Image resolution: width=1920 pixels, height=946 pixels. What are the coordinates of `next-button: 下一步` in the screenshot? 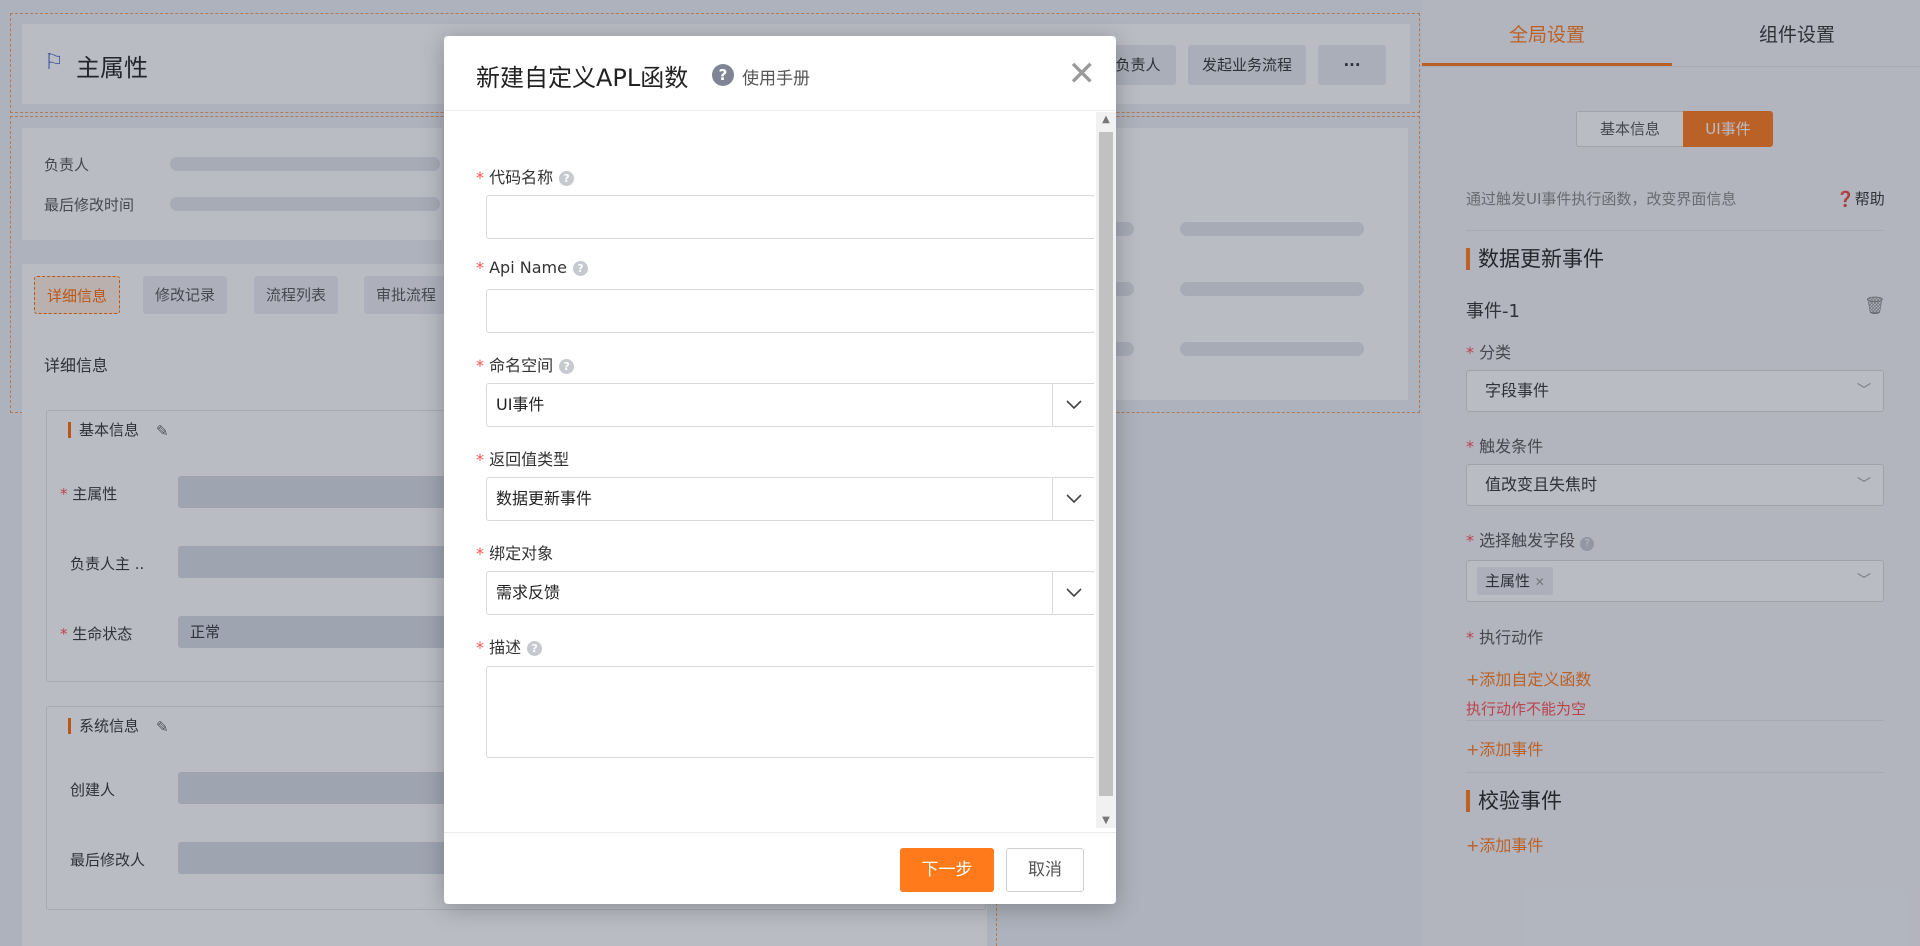 It's located at (947, 870).